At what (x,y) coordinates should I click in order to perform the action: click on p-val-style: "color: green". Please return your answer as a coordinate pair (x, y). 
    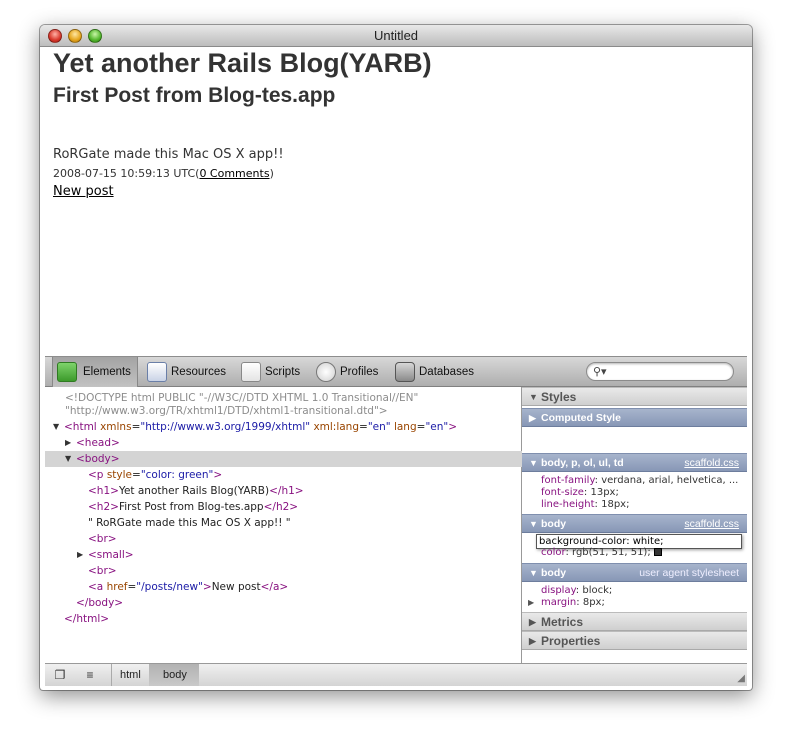
    Looking at the image, I should click on (177, 475).